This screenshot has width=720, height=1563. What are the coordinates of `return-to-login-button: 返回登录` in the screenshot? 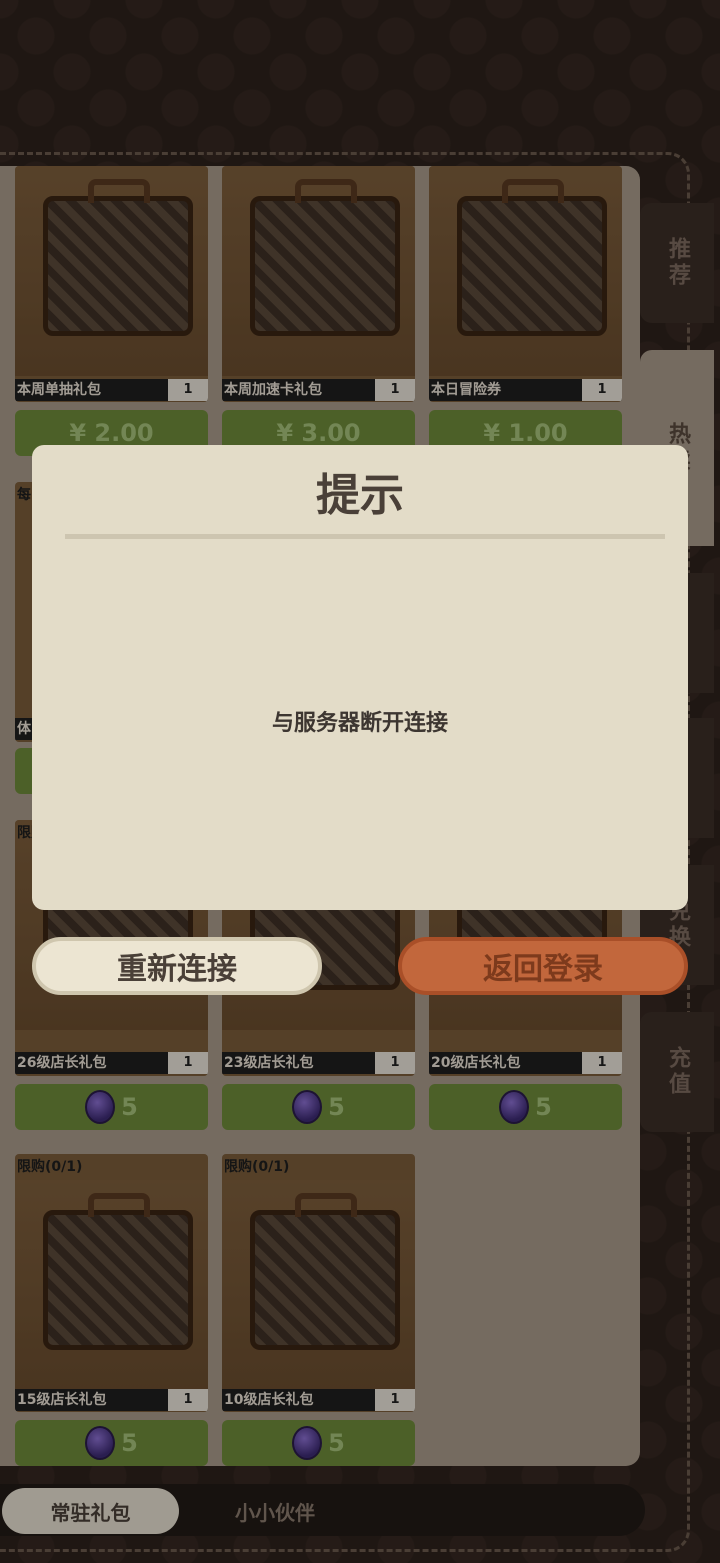 It's located at (543, 966).